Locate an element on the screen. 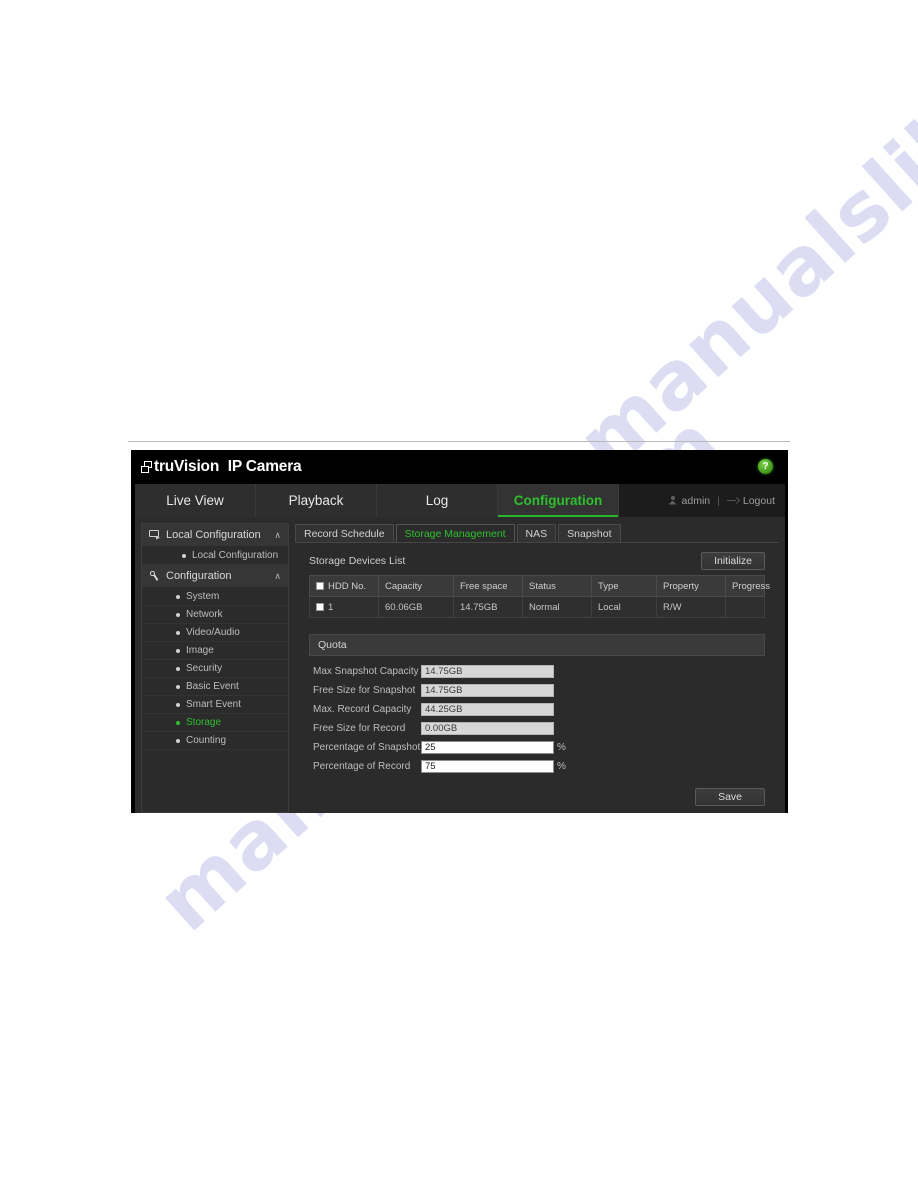 Image resolution: width=918 pixels, height=1188 pixels. column-header-property: Property is located at coordinates (691, 586).